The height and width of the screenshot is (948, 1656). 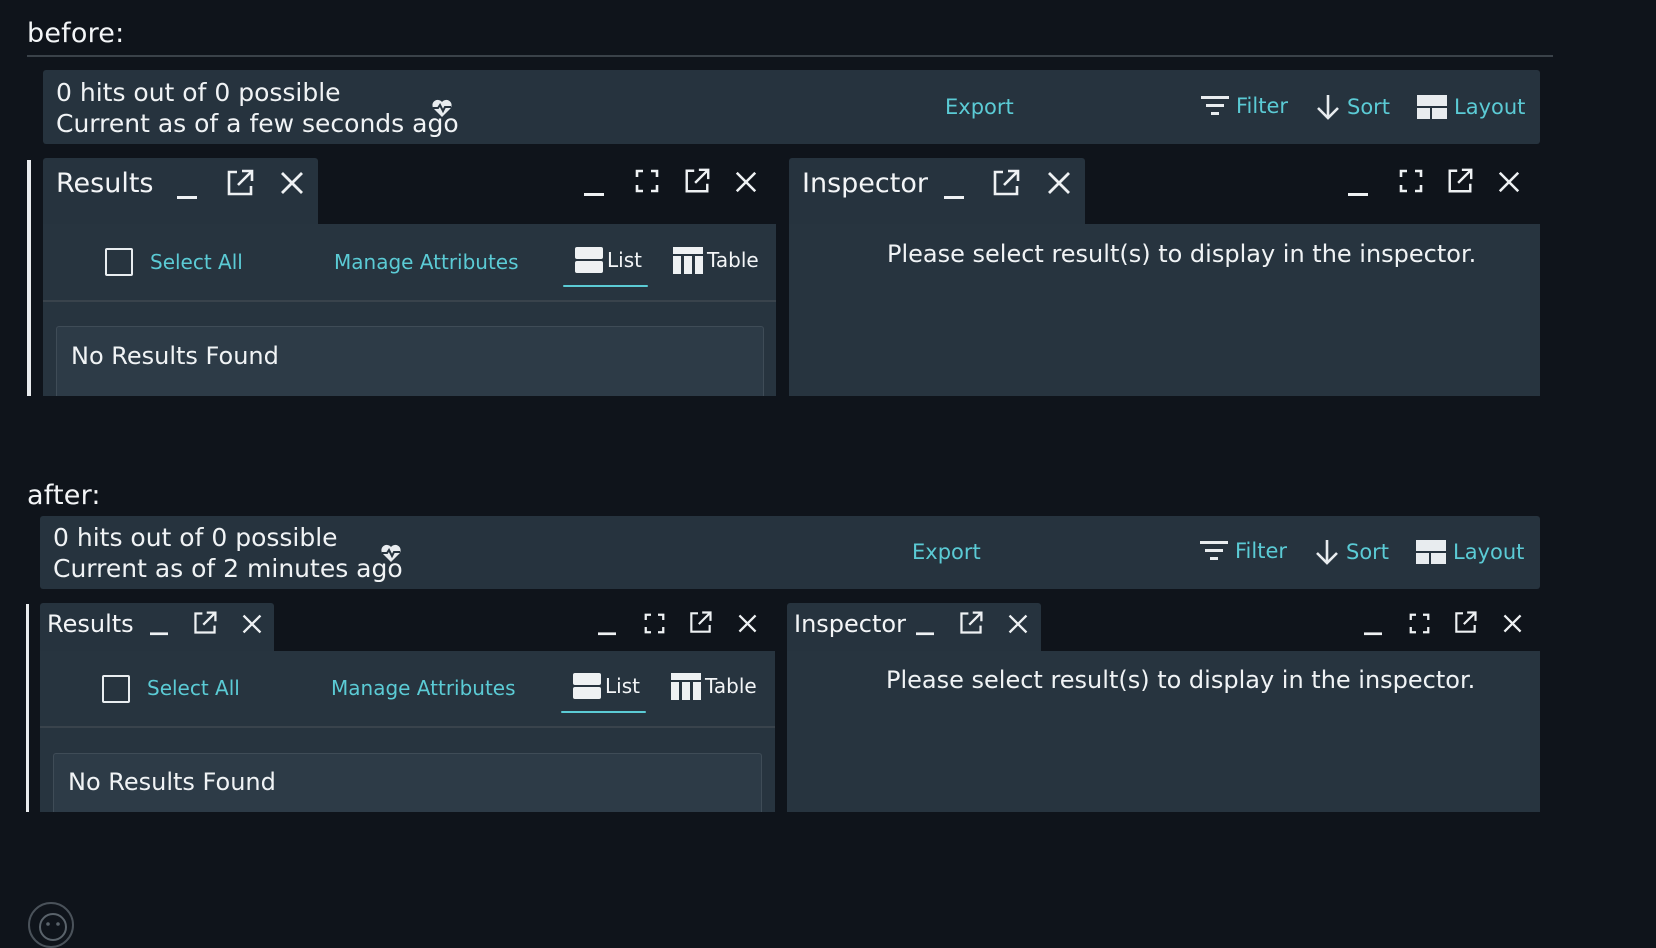 I want to click on current-as-of-text: Current as of 2 minutes ago, so click(x=228, y=568).